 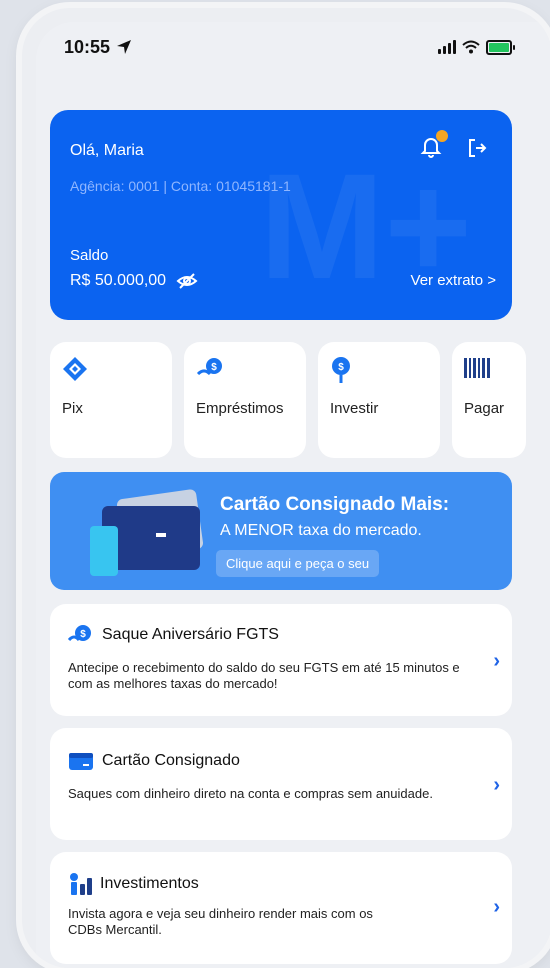 What do you see at coordinates (289, 47) in the screenshot?
I see `status-bar: 10:55` at bounding box center [289, 47].